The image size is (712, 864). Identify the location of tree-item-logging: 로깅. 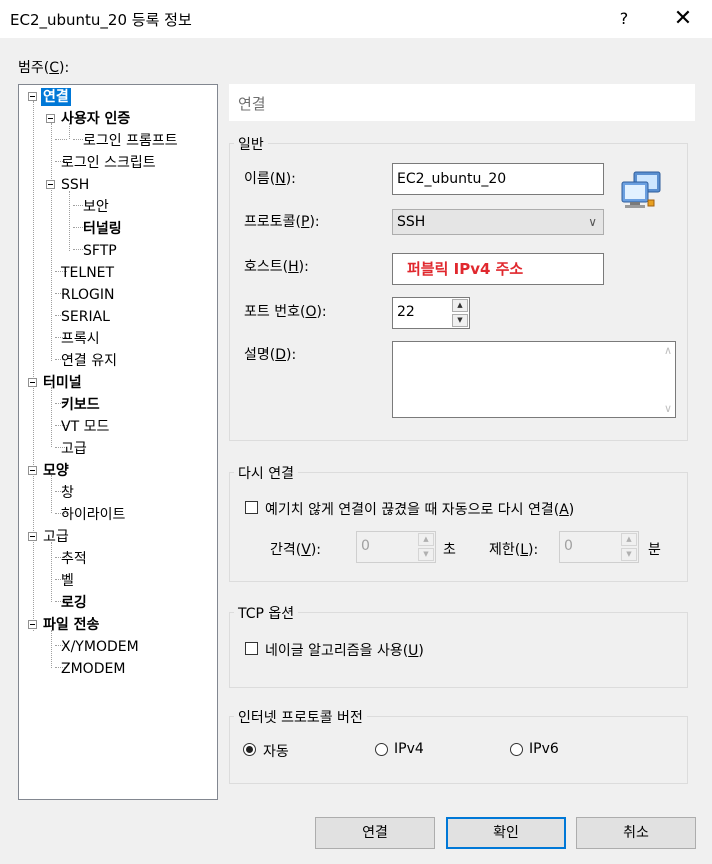
(74, 603).